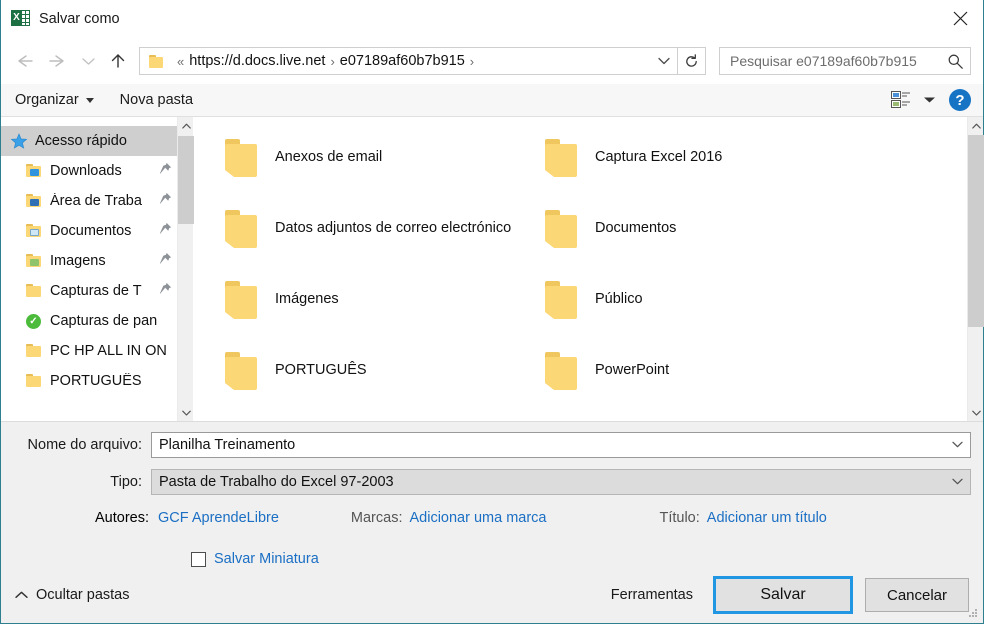  Describe the element at coordinates (89, 351) in the screenshot. I see `sidebar-item-7: PC HP ALL IN ON` at that location.